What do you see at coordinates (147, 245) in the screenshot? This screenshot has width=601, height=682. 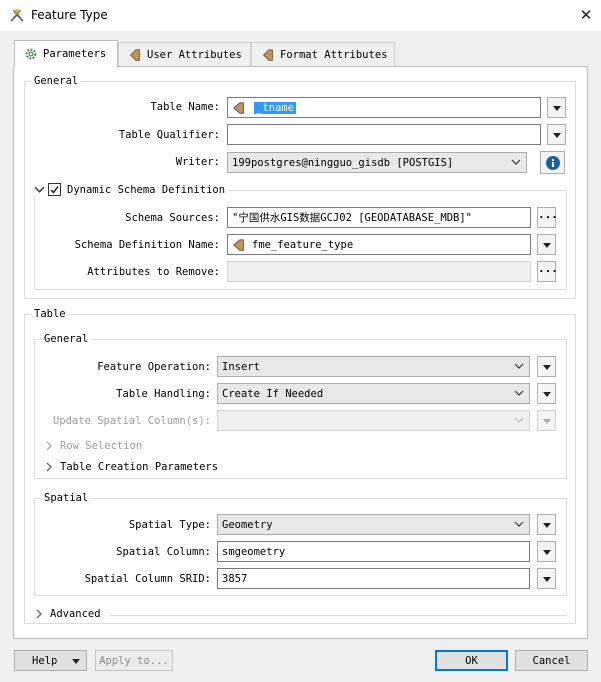 I see `schema-definition-name-label: Schema Definition Name:` at bounding box center [147, 245].